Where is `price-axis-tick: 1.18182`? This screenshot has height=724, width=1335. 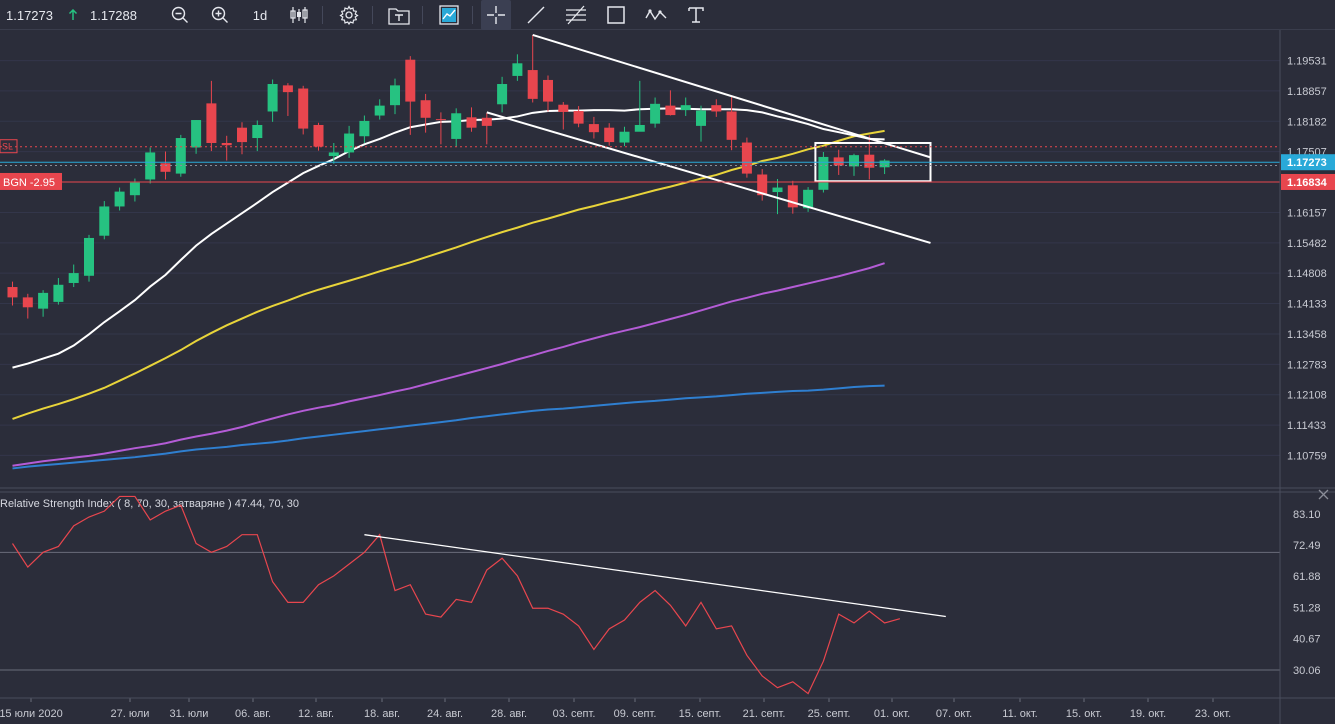 price-axis-tick: 1.18182 is located at coordinates (1307, 122).